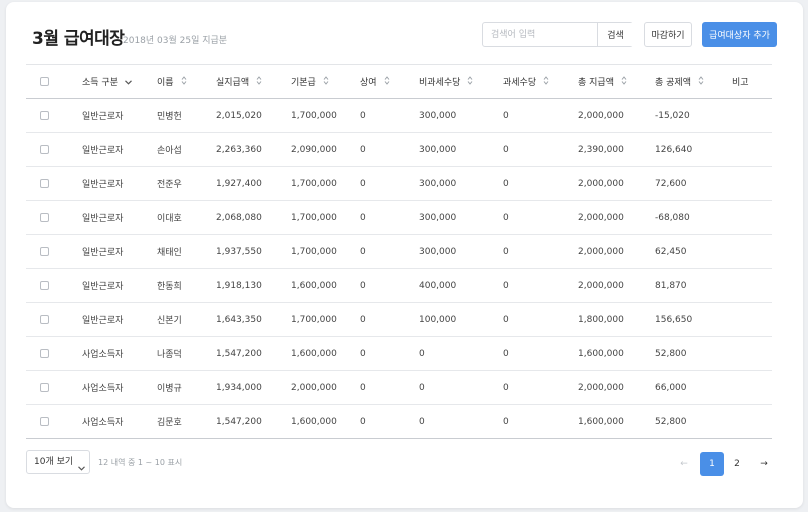 Image resolution: width=808 pixels, height=512 pixels. Describe the element at coordinates (239, 285) in the screenshot. I see `table-cell: 1,918,130` at that location.